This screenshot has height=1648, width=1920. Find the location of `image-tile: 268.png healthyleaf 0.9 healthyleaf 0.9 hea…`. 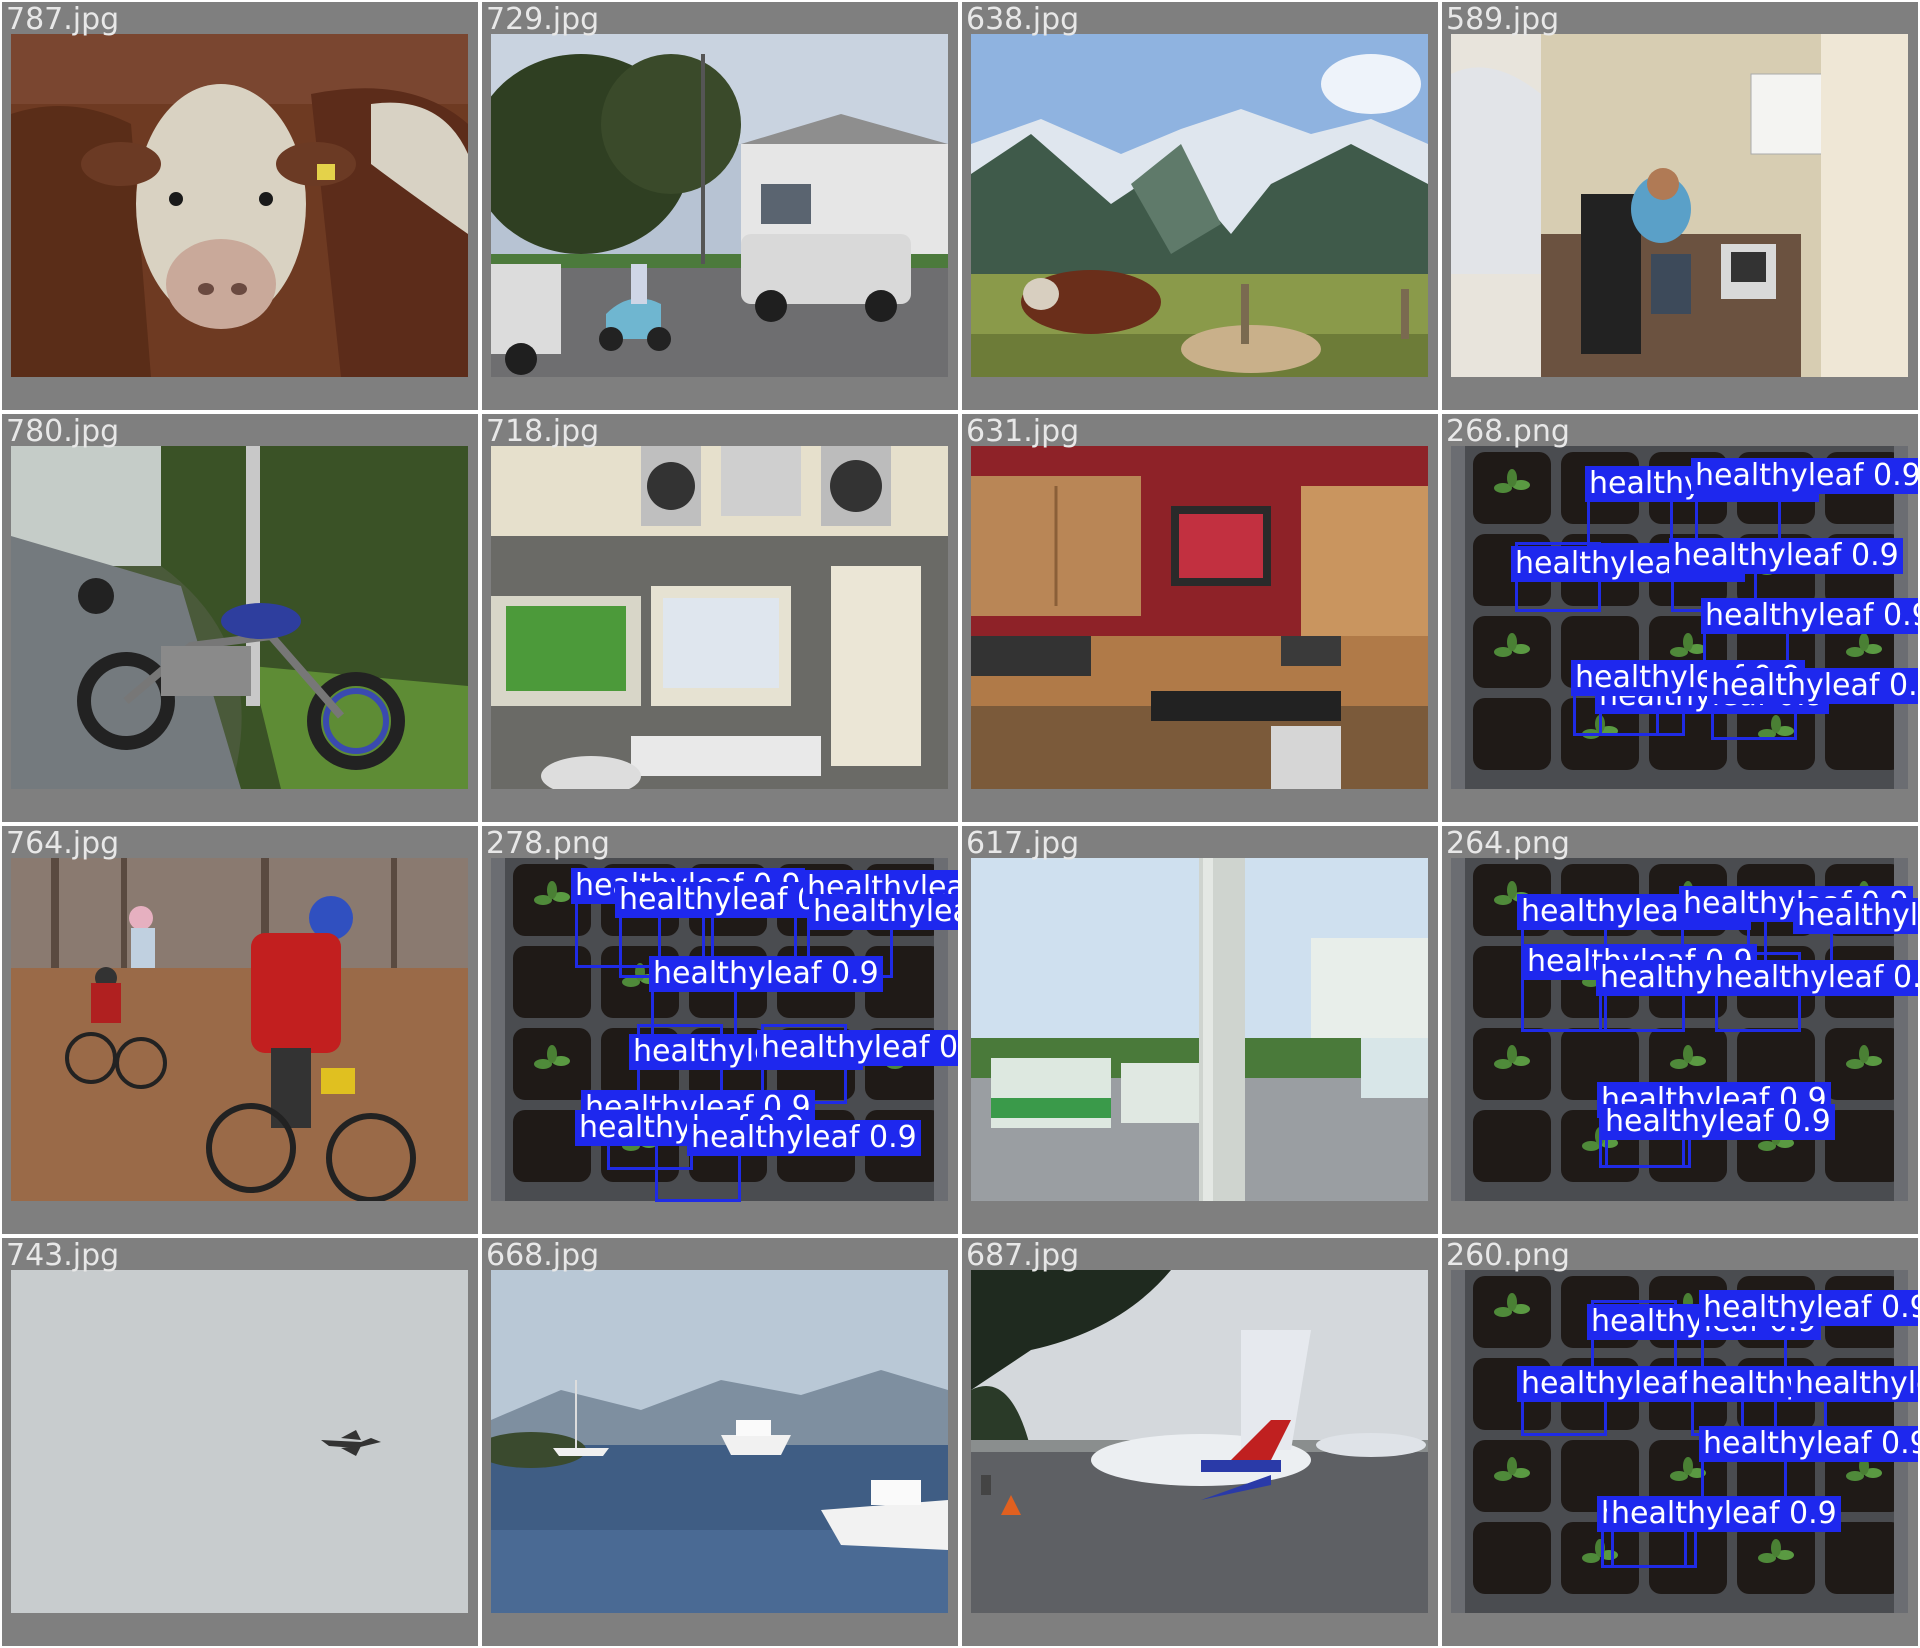

image-tile: 268.png healthyleaf 0.9 healthyleaf 0.9 hea… is located at coordinates (1680, 618).